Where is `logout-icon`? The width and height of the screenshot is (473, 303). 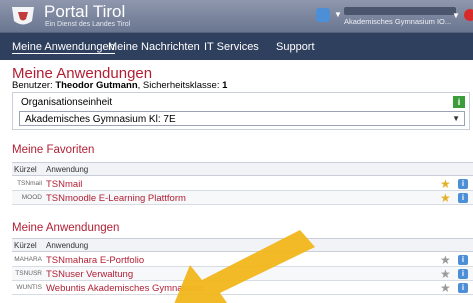
logout-icon is located at coordinates (468, 15).